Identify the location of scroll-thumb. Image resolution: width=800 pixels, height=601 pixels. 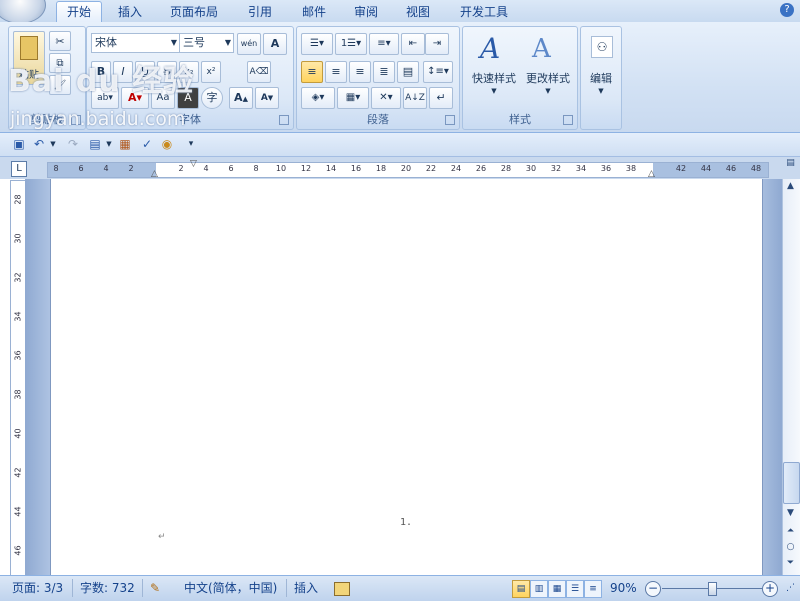
(791, 483).